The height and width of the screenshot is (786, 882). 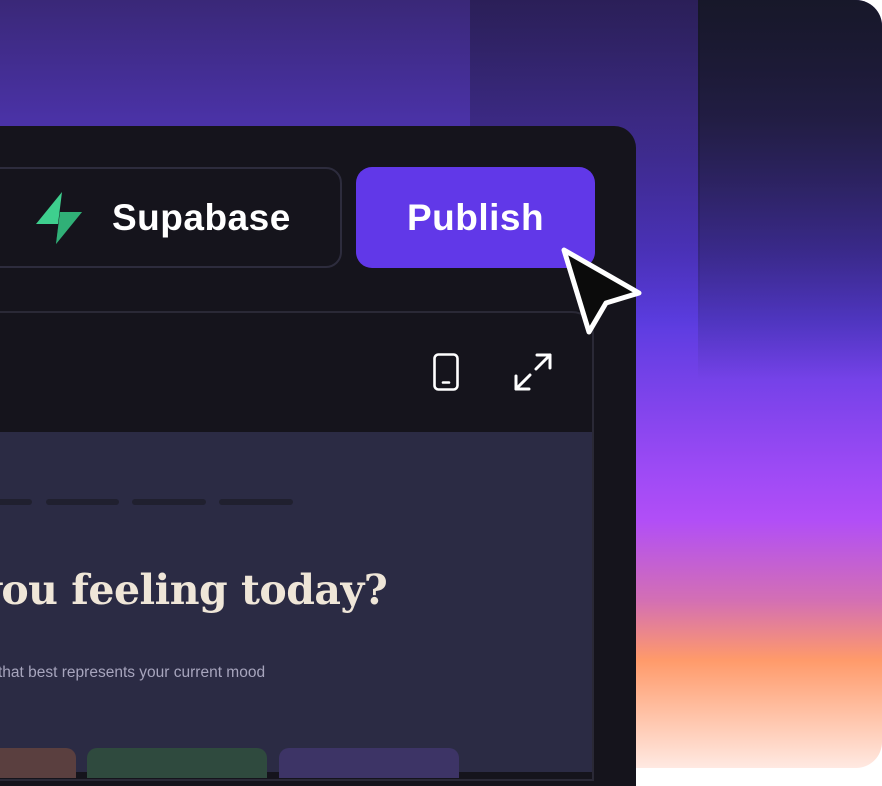 What do you see at coordinates (194, 590) in the screenshot?
I see `preview-heading: you feeling today?` at bounding box center [194, 590].